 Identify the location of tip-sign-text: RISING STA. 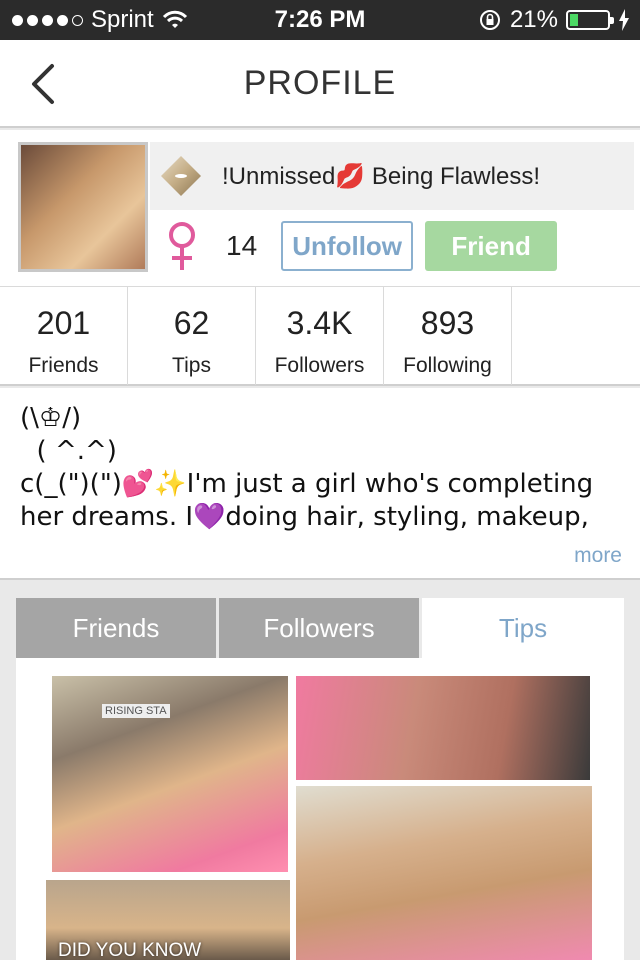
(136, 711).